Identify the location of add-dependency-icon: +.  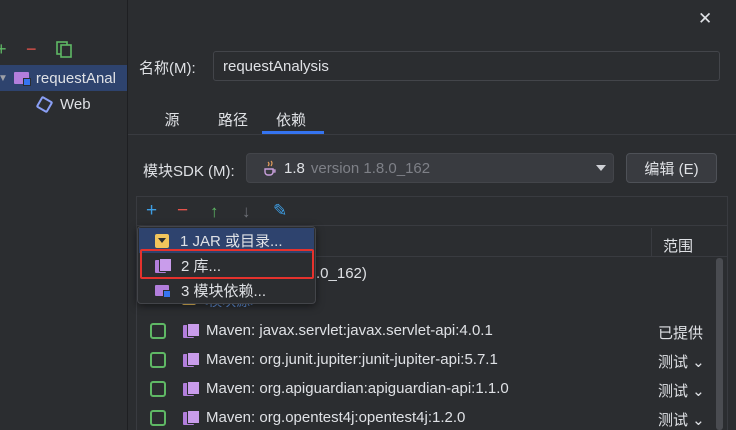
(151, 210).